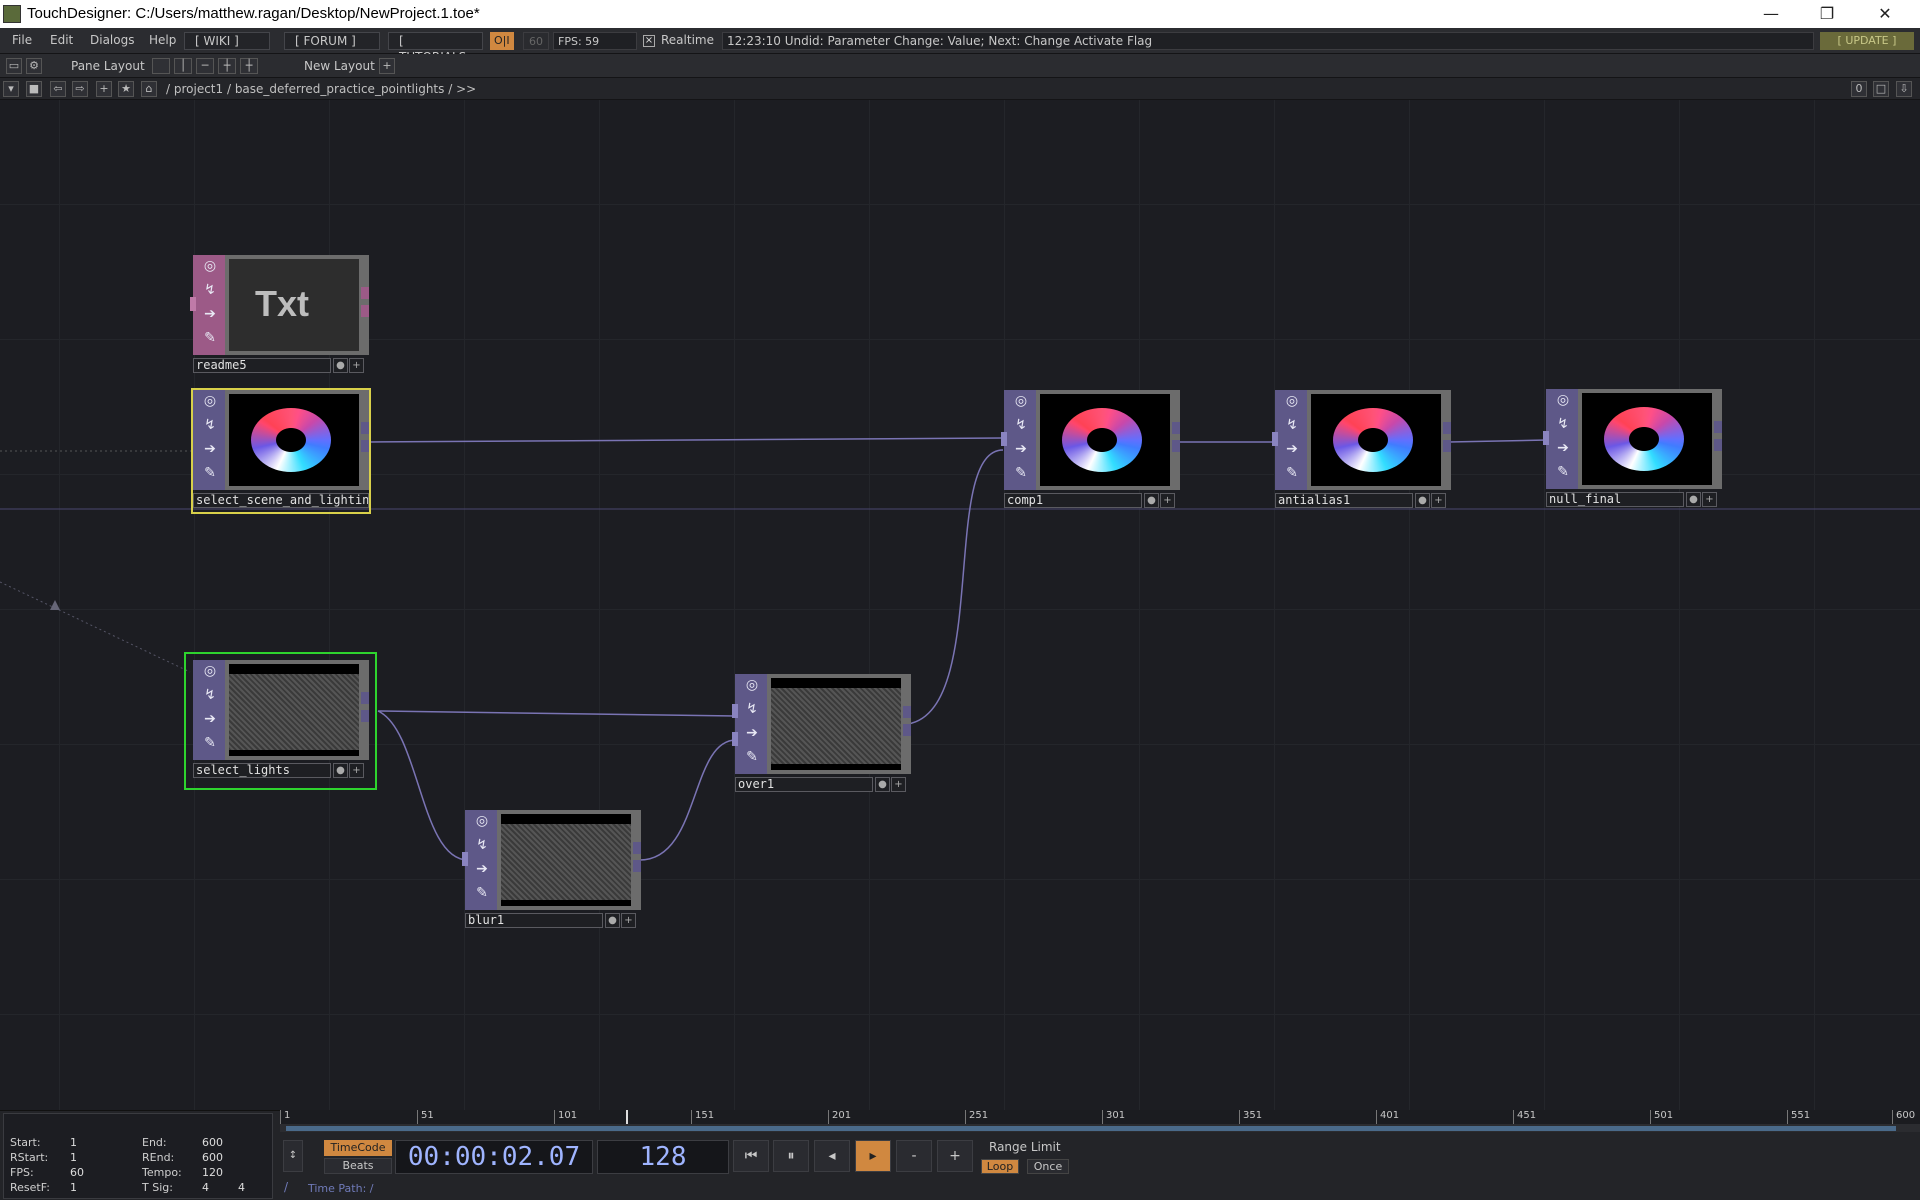  I want to click on layout-single-icon, so click(161, 66).